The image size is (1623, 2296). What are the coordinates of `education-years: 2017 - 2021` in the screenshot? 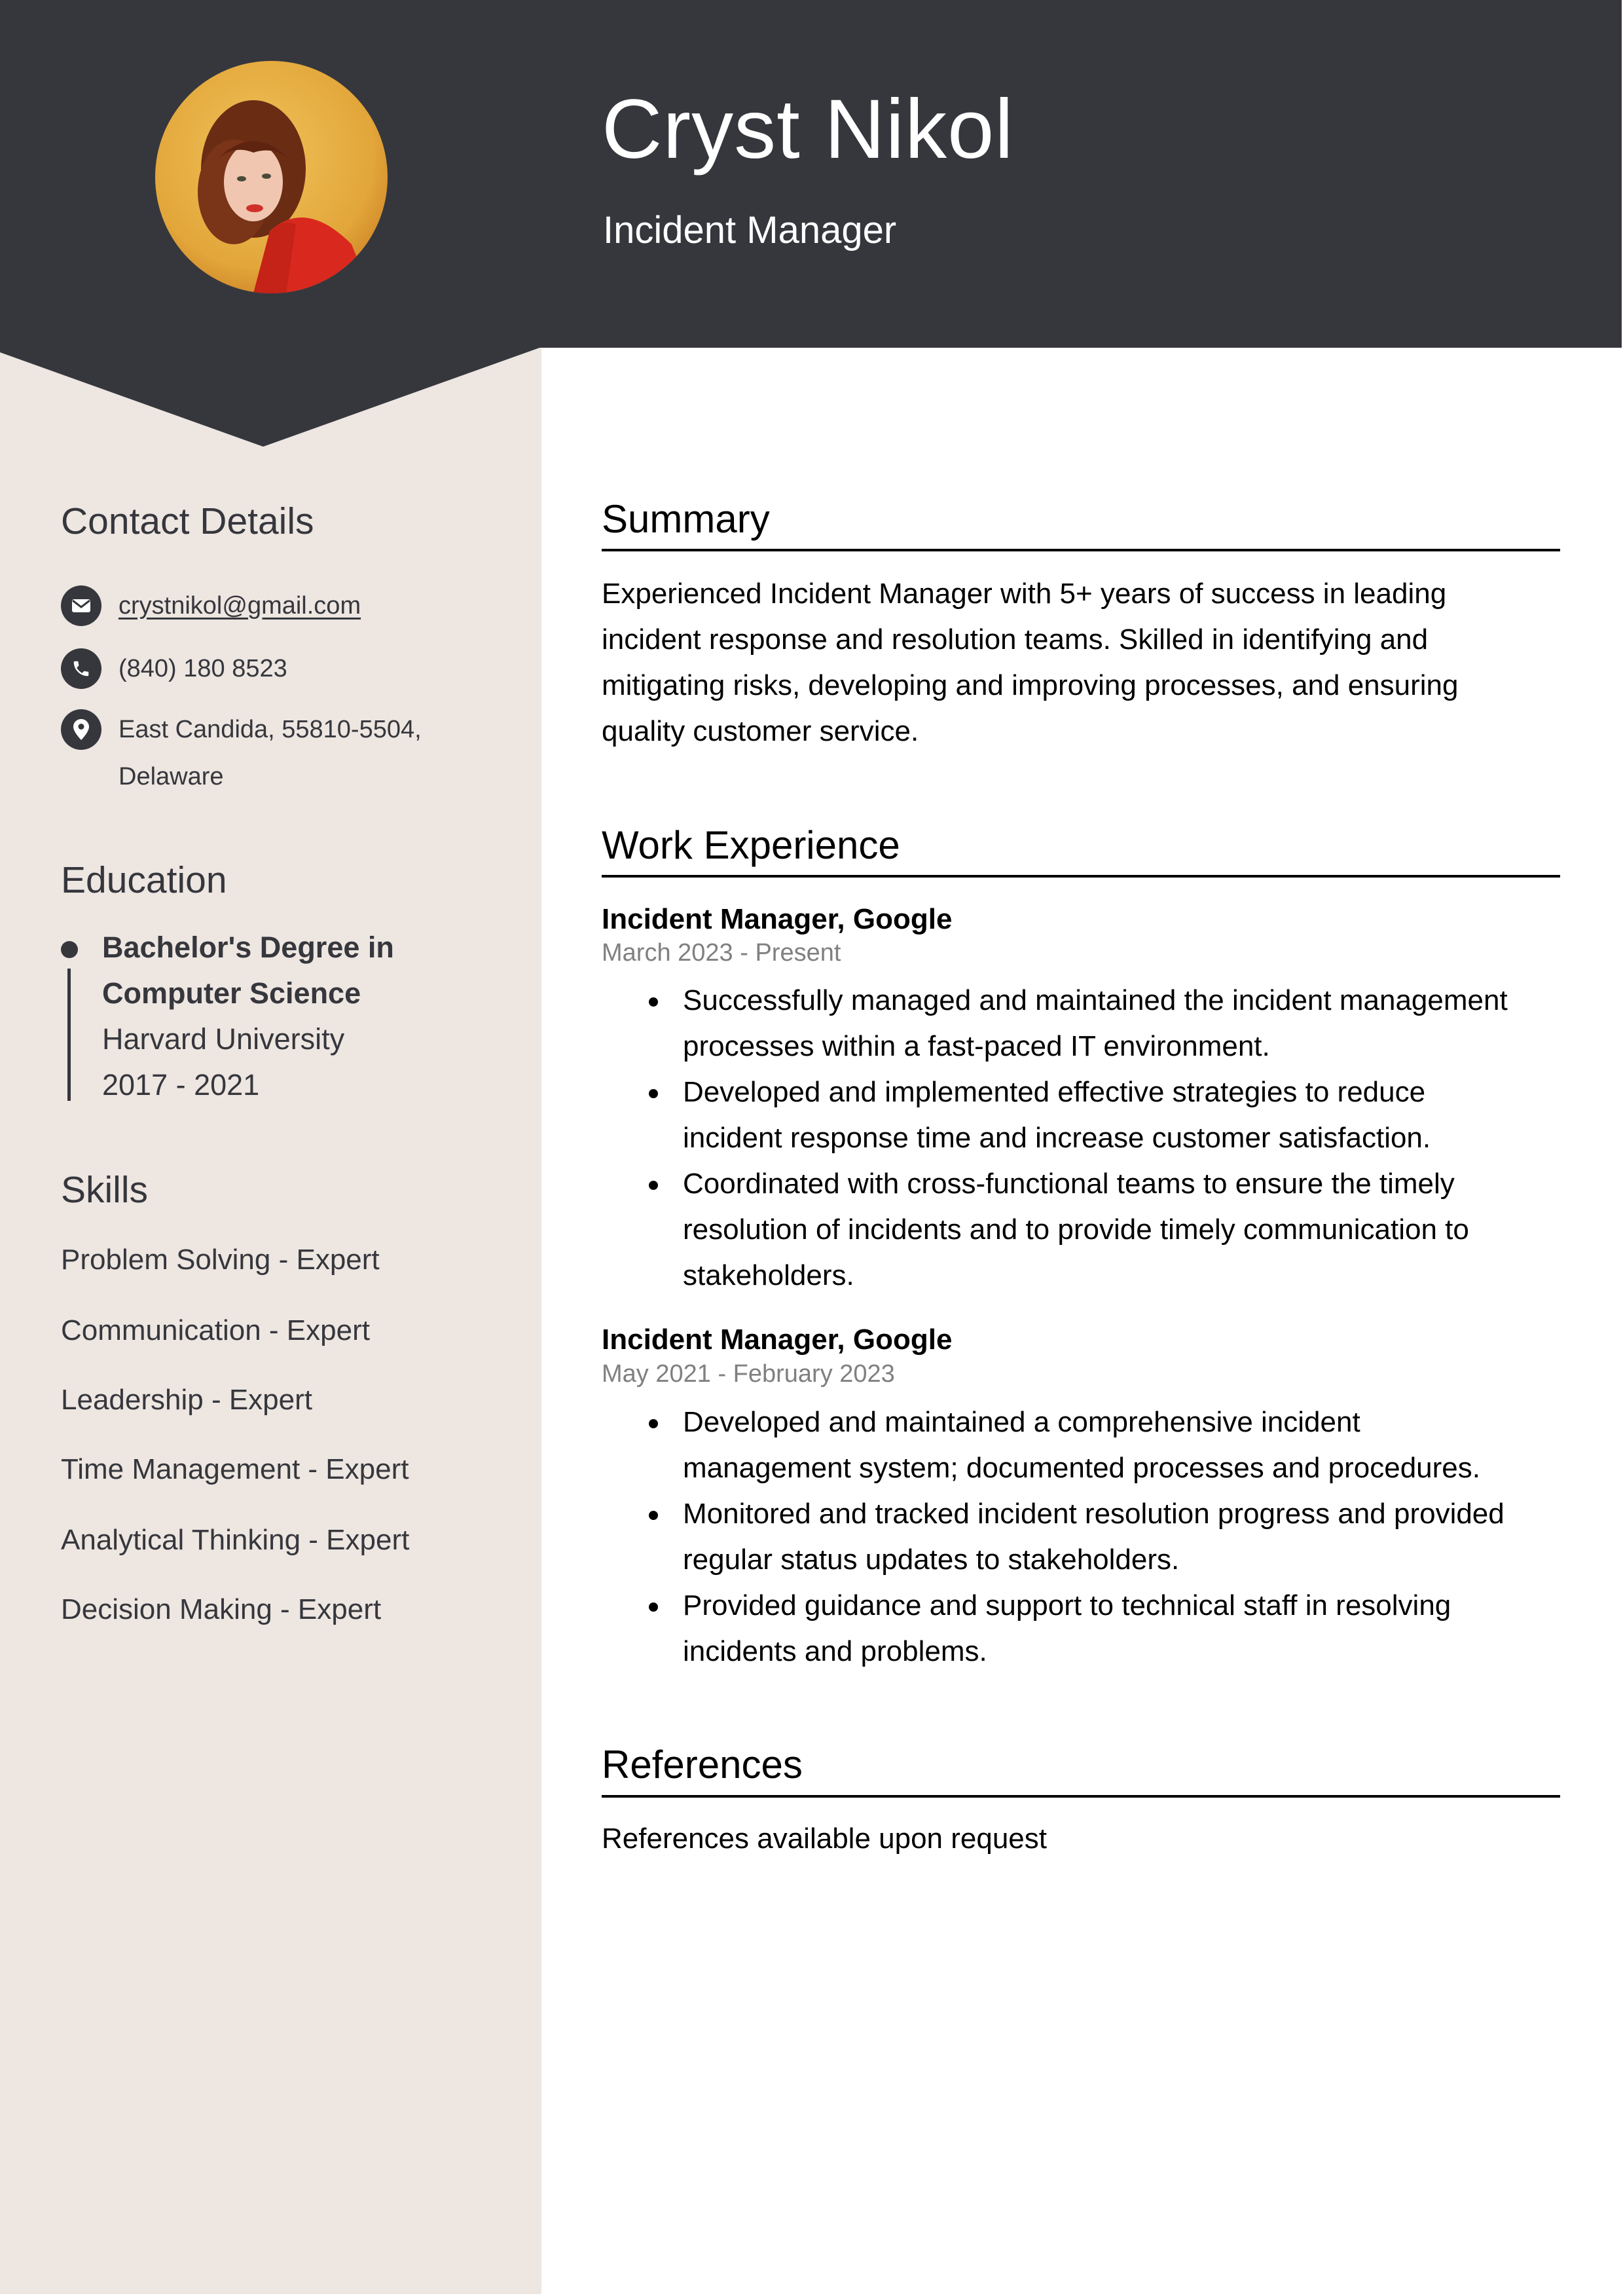 It's located at (181, 1085).